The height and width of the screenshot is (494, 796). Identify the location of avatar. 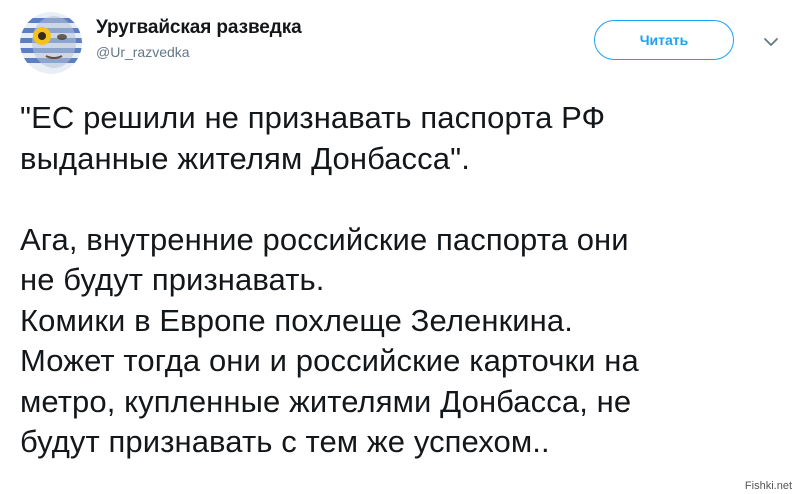
(51, 43).